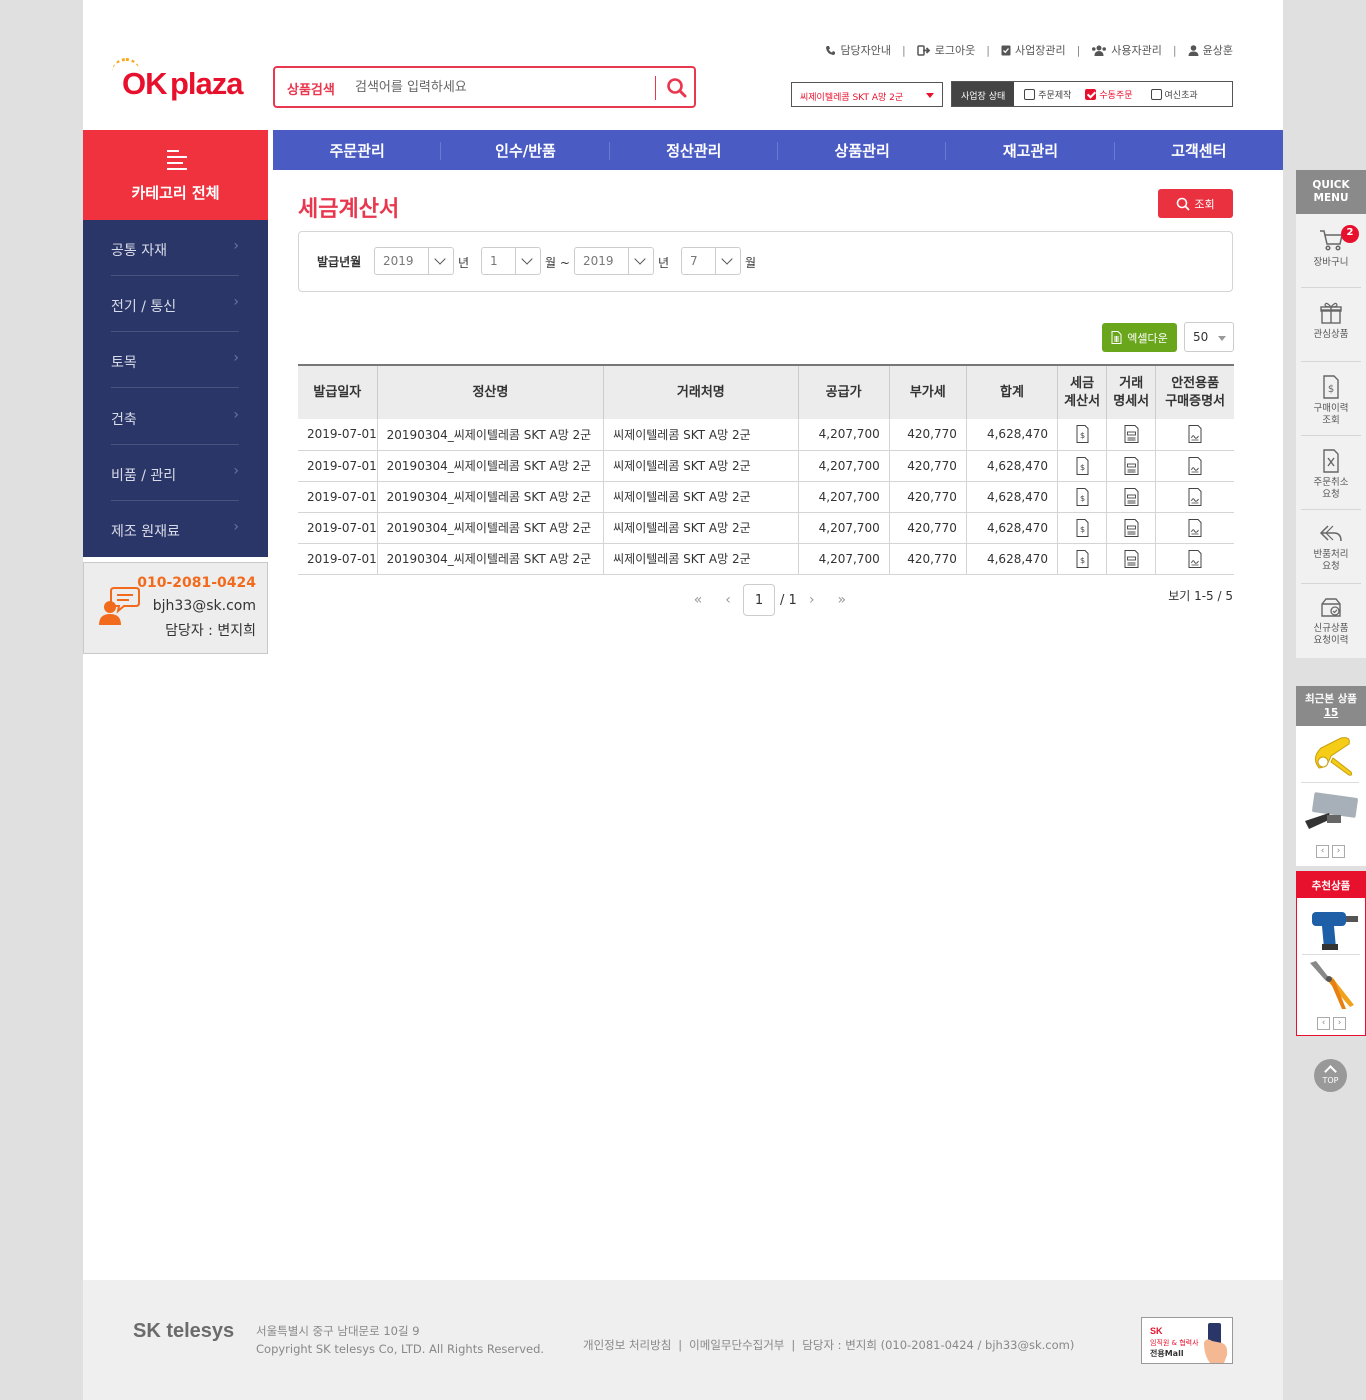 The width and height of the screenshot is (1366, 1400). I want to click on toplink-user-name: 윤상훈, so click(1210, 50).